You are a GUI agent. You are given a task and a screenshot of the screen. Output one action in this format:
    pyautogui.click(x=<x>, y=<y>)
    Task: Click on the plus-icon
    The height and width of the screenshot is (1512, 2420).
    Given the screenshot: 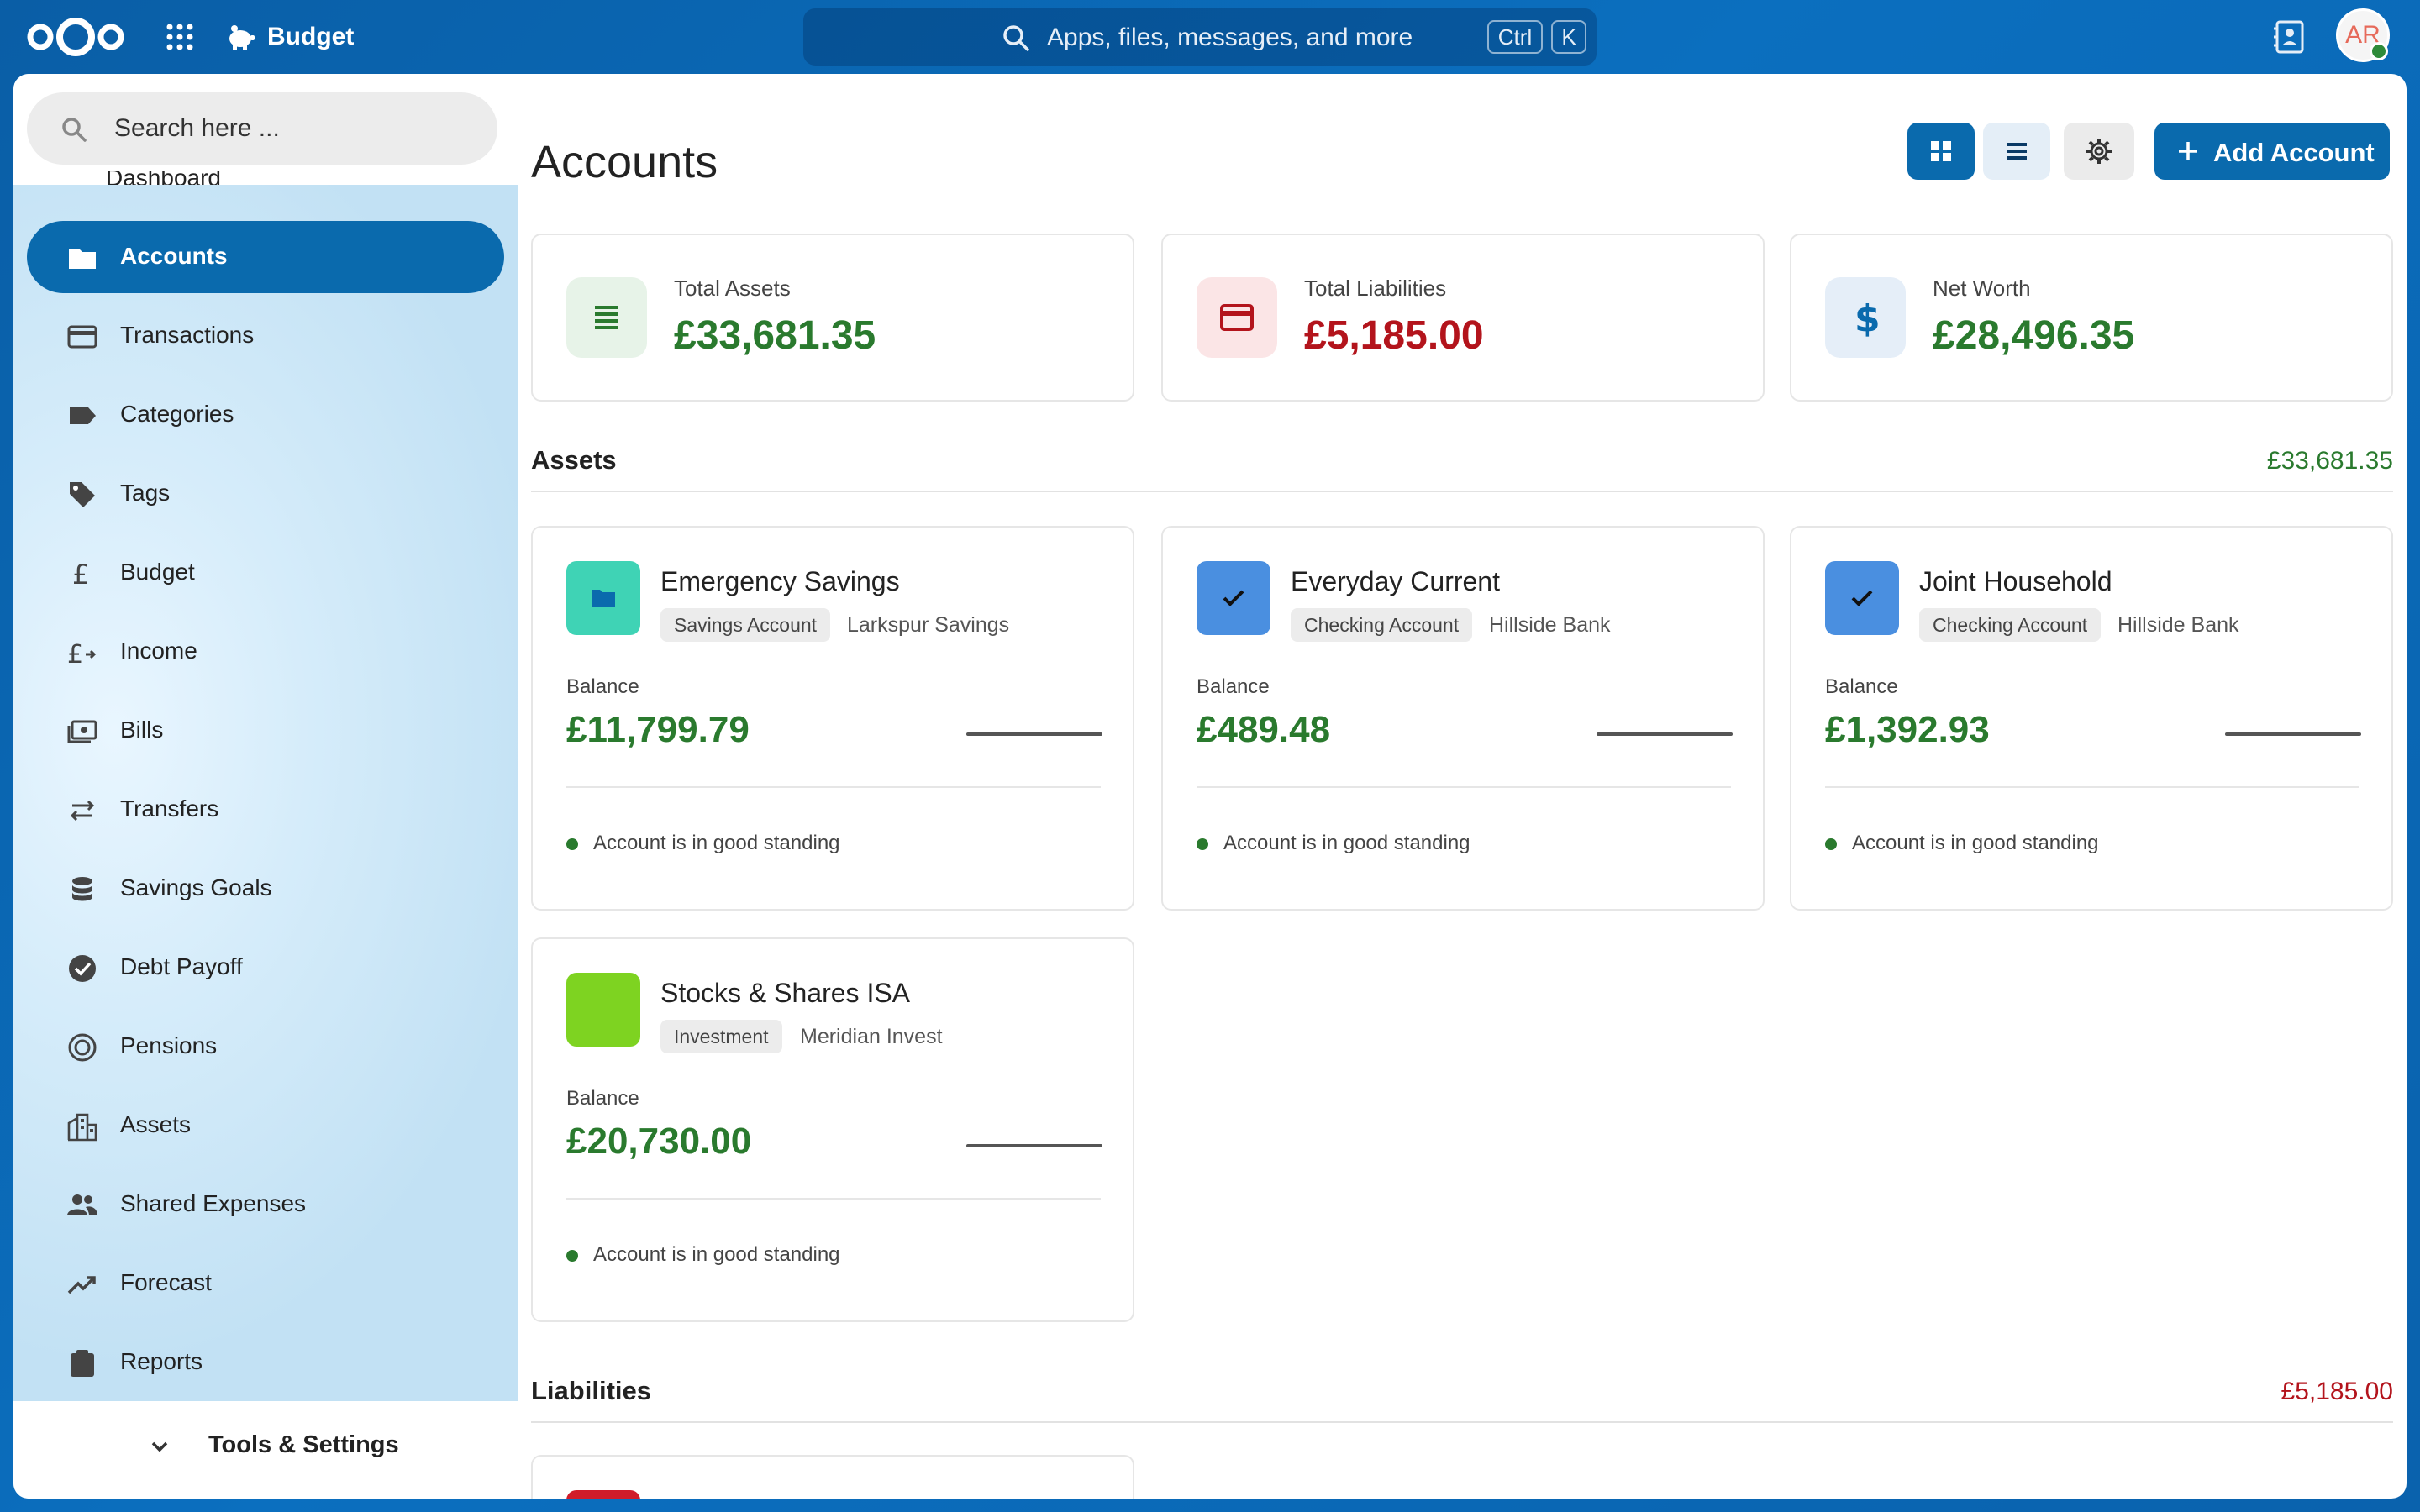 What is the action you would take?
    pyautogui.click(x=2188, y=151)
    